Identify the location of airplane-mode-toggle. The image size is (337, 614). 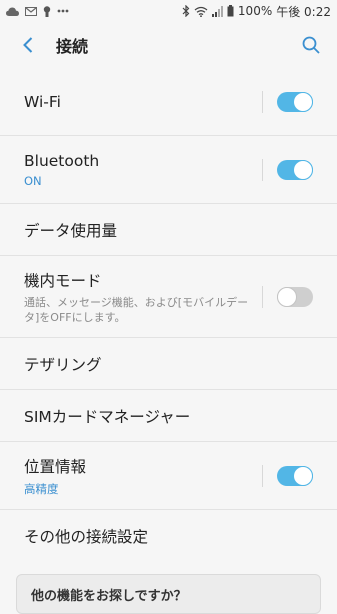
(295, 296).